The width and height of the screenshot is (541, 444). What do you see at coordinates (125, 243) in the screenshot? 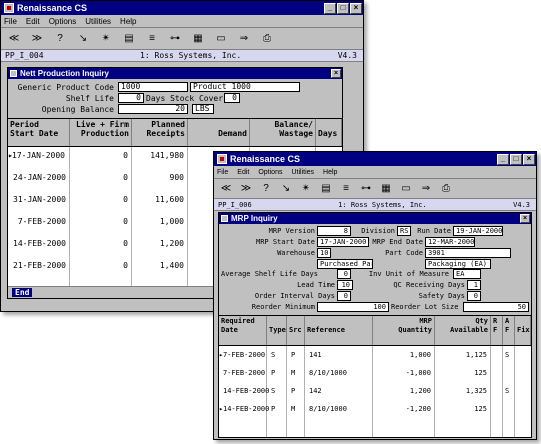
I see `cell-live: 0` at bounding box center [125, 243].